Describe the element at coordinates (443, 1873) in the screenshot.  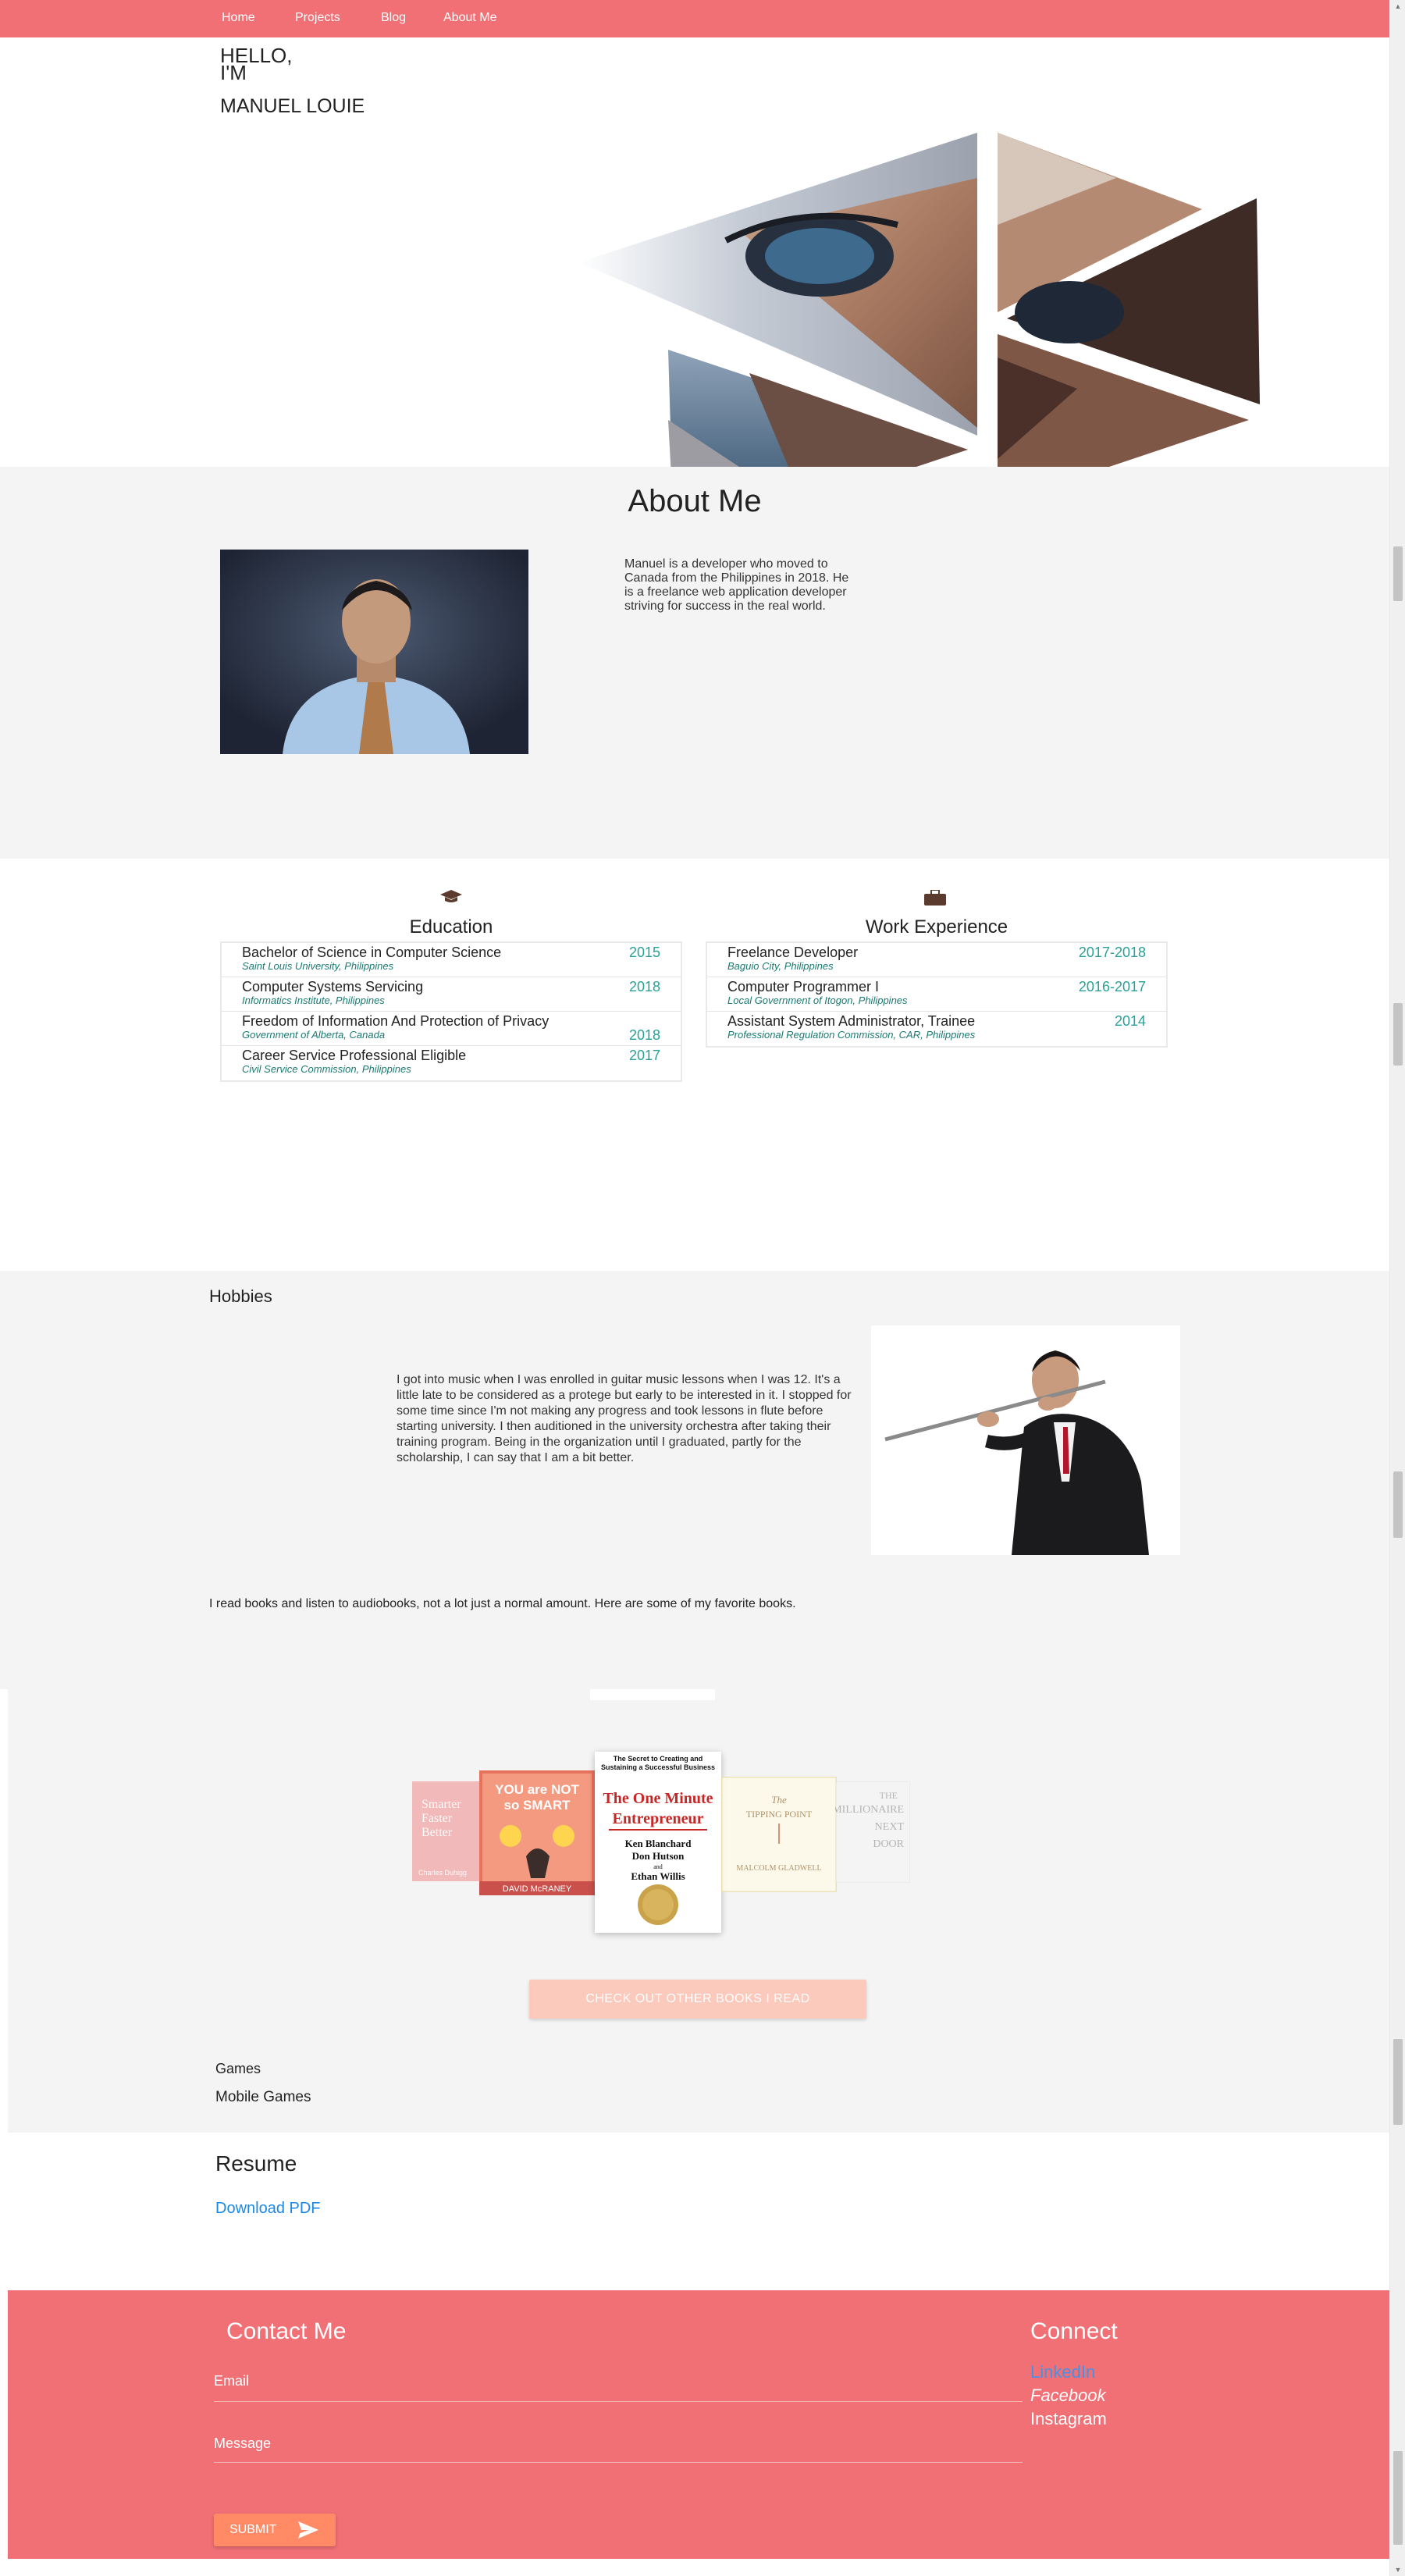
I see `book-author: Charles Duhigg` at that location.